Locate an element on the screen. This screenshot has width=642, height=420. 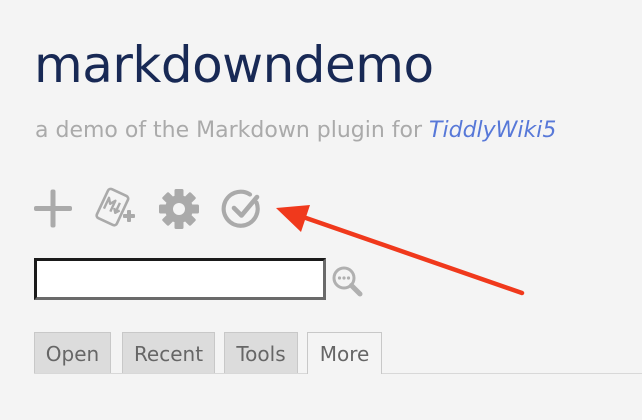
tiddlywiki-link: TiddlyWiki5 is located at coordinates (492, 130).